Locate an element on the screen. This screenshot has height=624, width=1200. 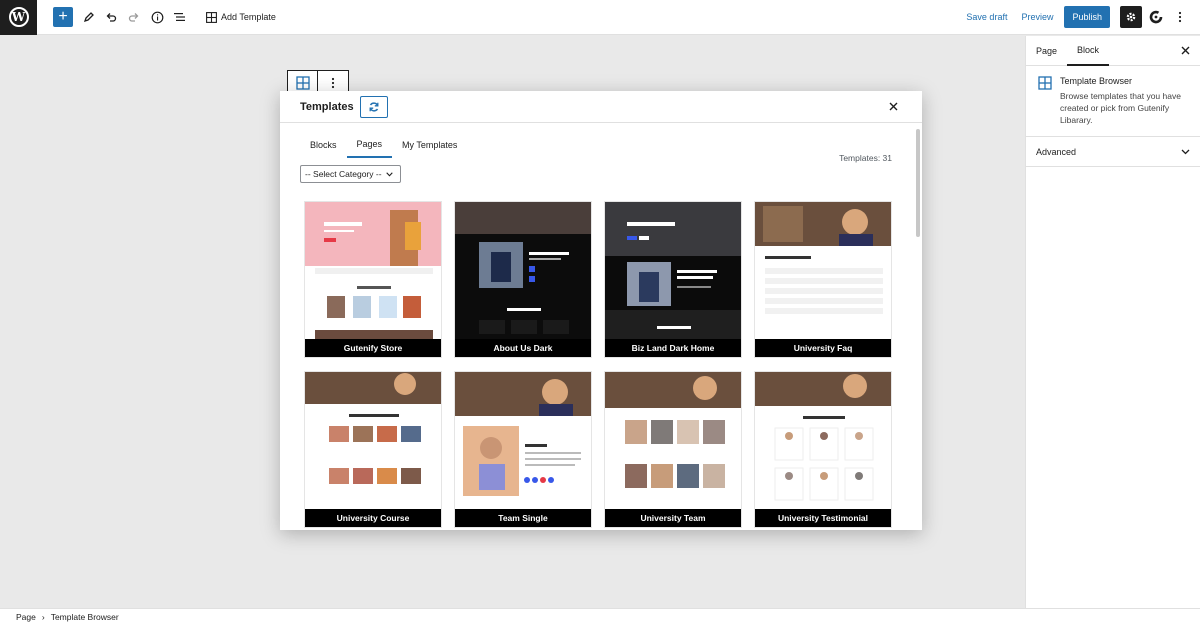
save-draft-button: Save draft is located at coordinates (986, 17).